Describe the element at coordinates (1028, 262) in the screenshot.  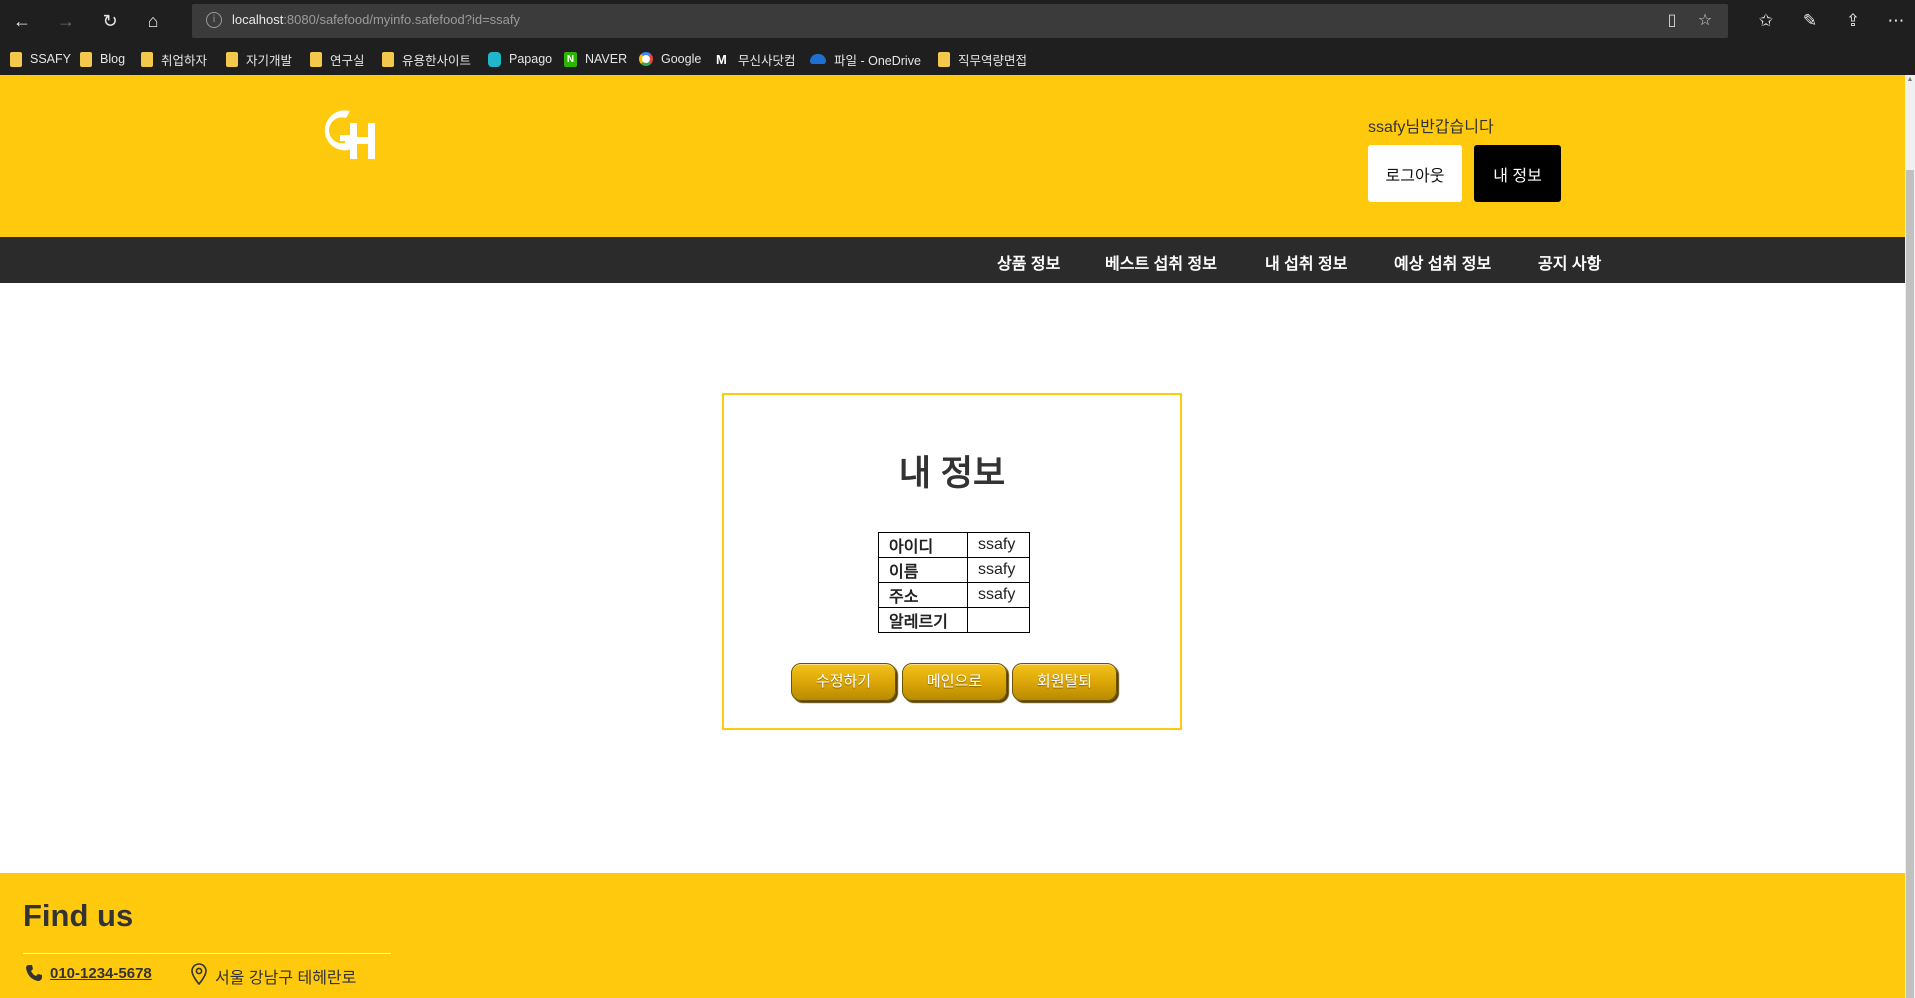
I see `nav-item-products: 상품 정보` at that location.